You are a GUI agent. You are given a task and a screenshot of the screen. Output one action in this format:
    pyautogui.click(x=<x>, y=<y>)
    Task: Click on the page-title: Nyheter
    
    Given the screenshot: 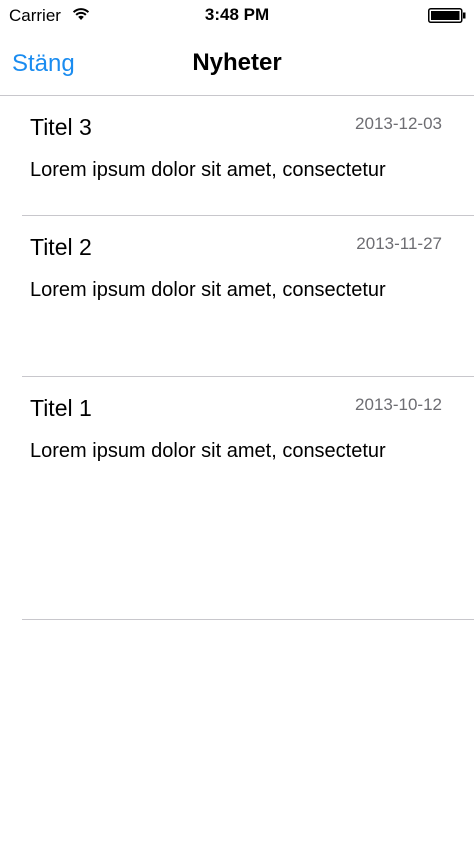 What is the action you would take?
    pyautogui.click(x=237, y=62)
    